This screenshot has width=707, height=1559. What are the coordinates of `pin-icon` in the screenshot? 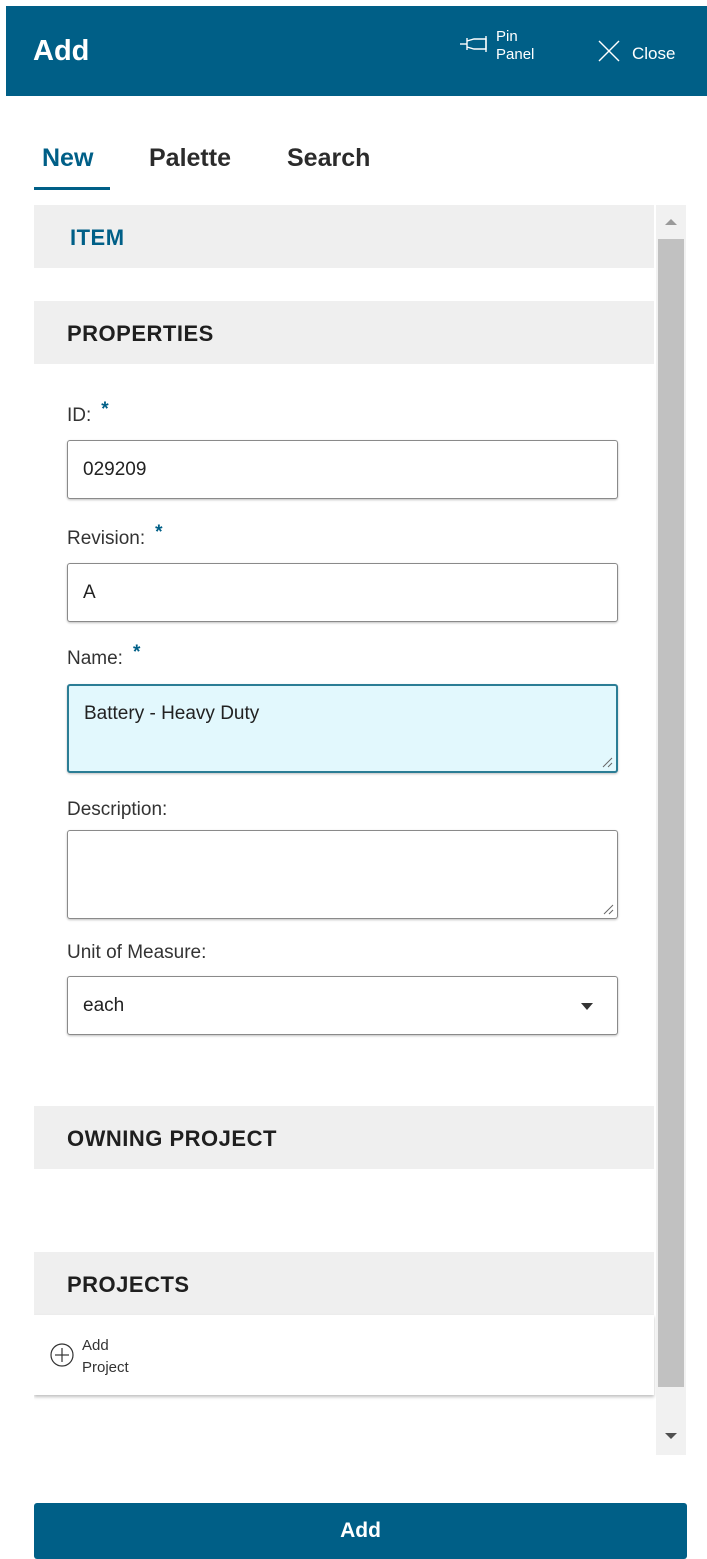 It's located at (476, 46).